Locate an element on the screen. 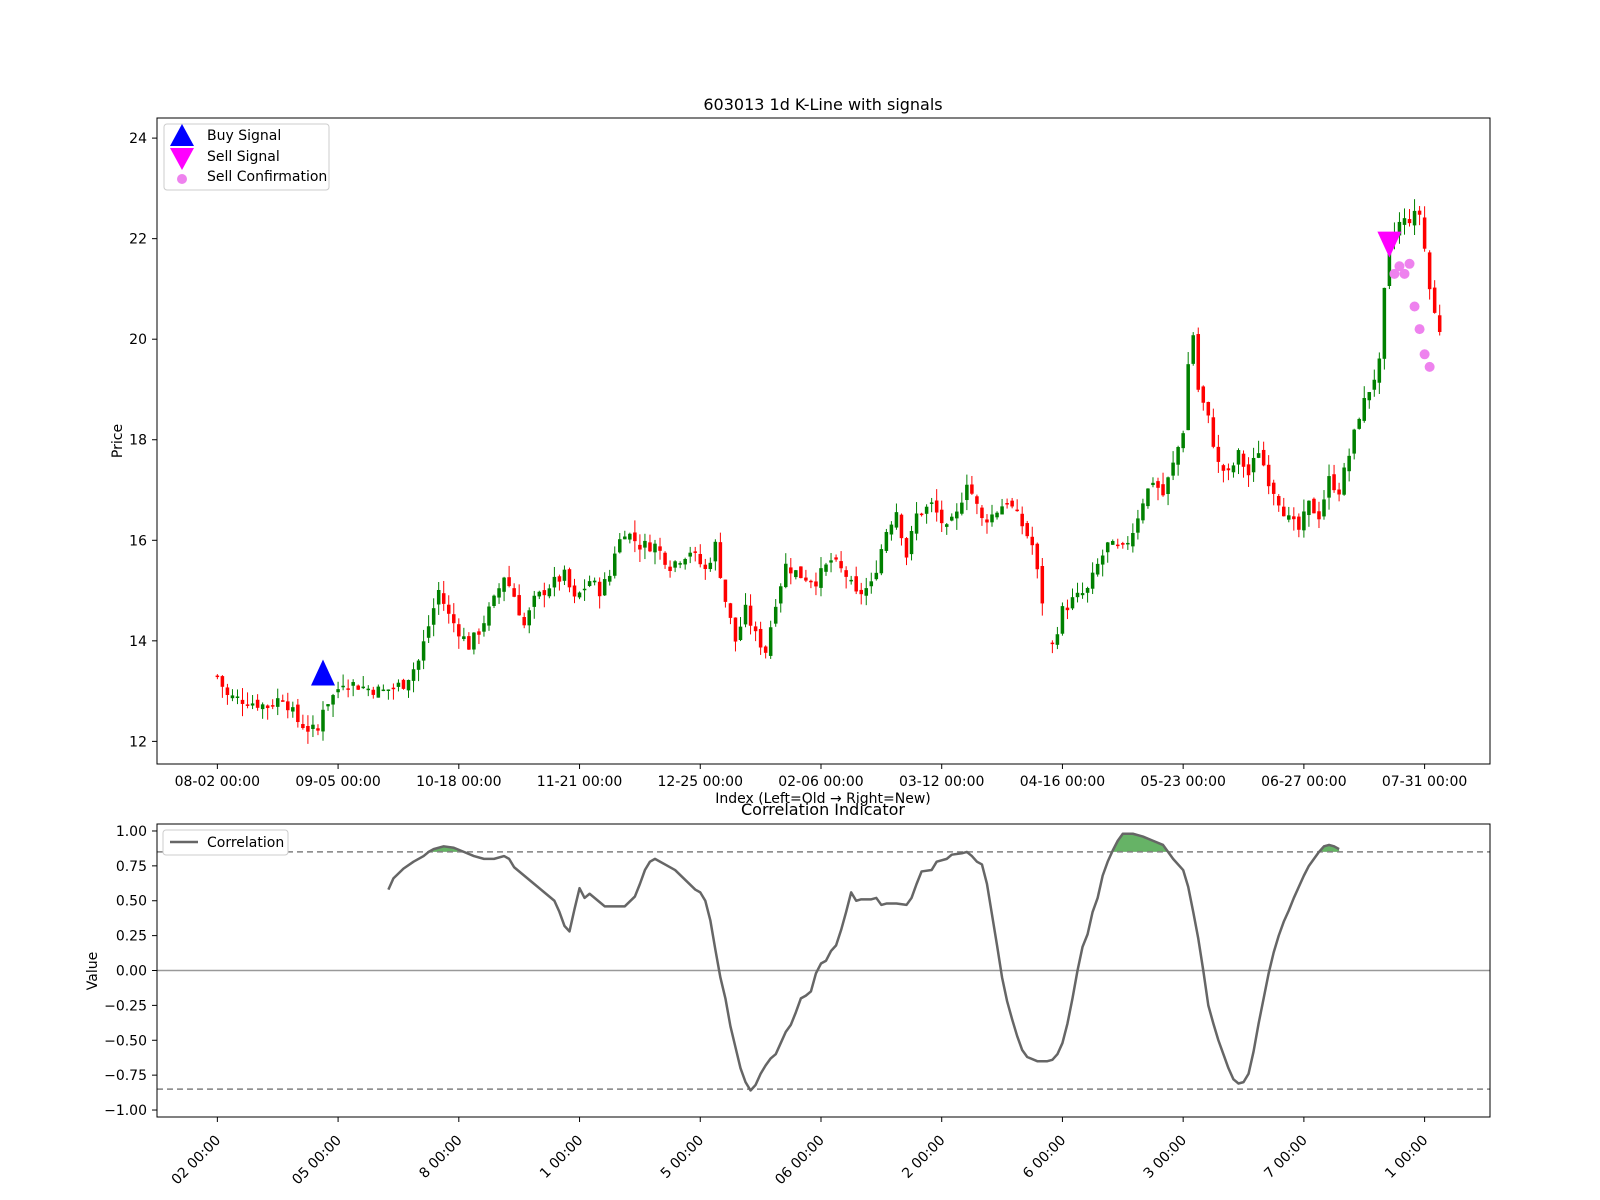  correlation-threshold-fill is located at coordinates (884, 842).